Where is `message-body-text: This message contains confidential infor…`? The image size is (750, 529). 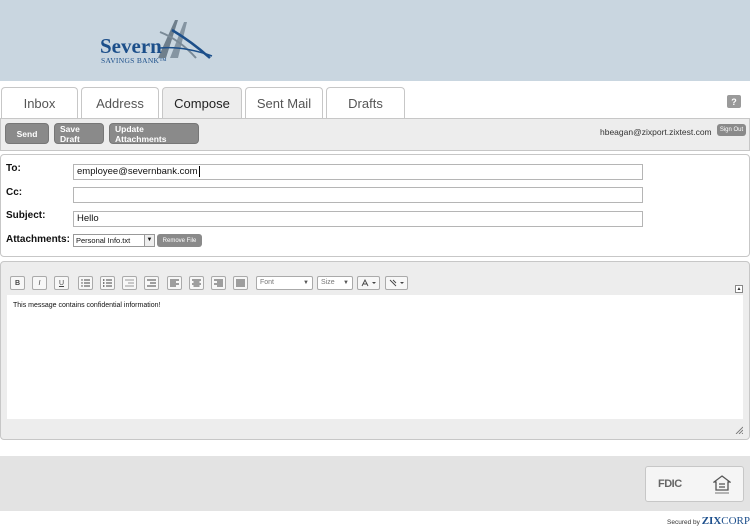 message-body-text: This message contains confidential infor… is located at coordinates (87, 305).